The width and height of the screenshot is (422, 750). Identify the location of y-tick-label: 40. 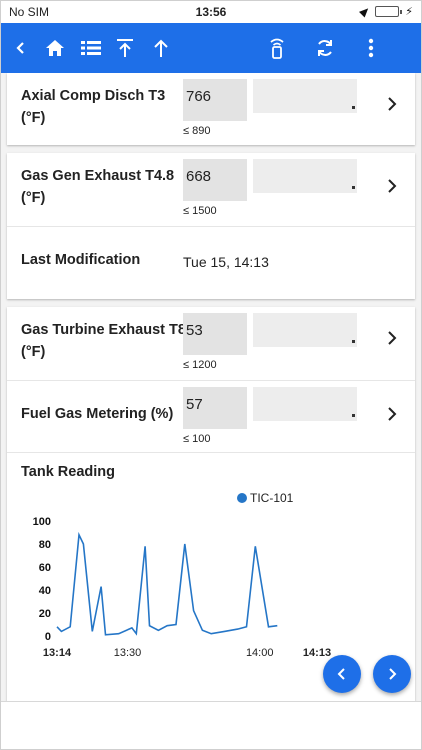
(45, 591).